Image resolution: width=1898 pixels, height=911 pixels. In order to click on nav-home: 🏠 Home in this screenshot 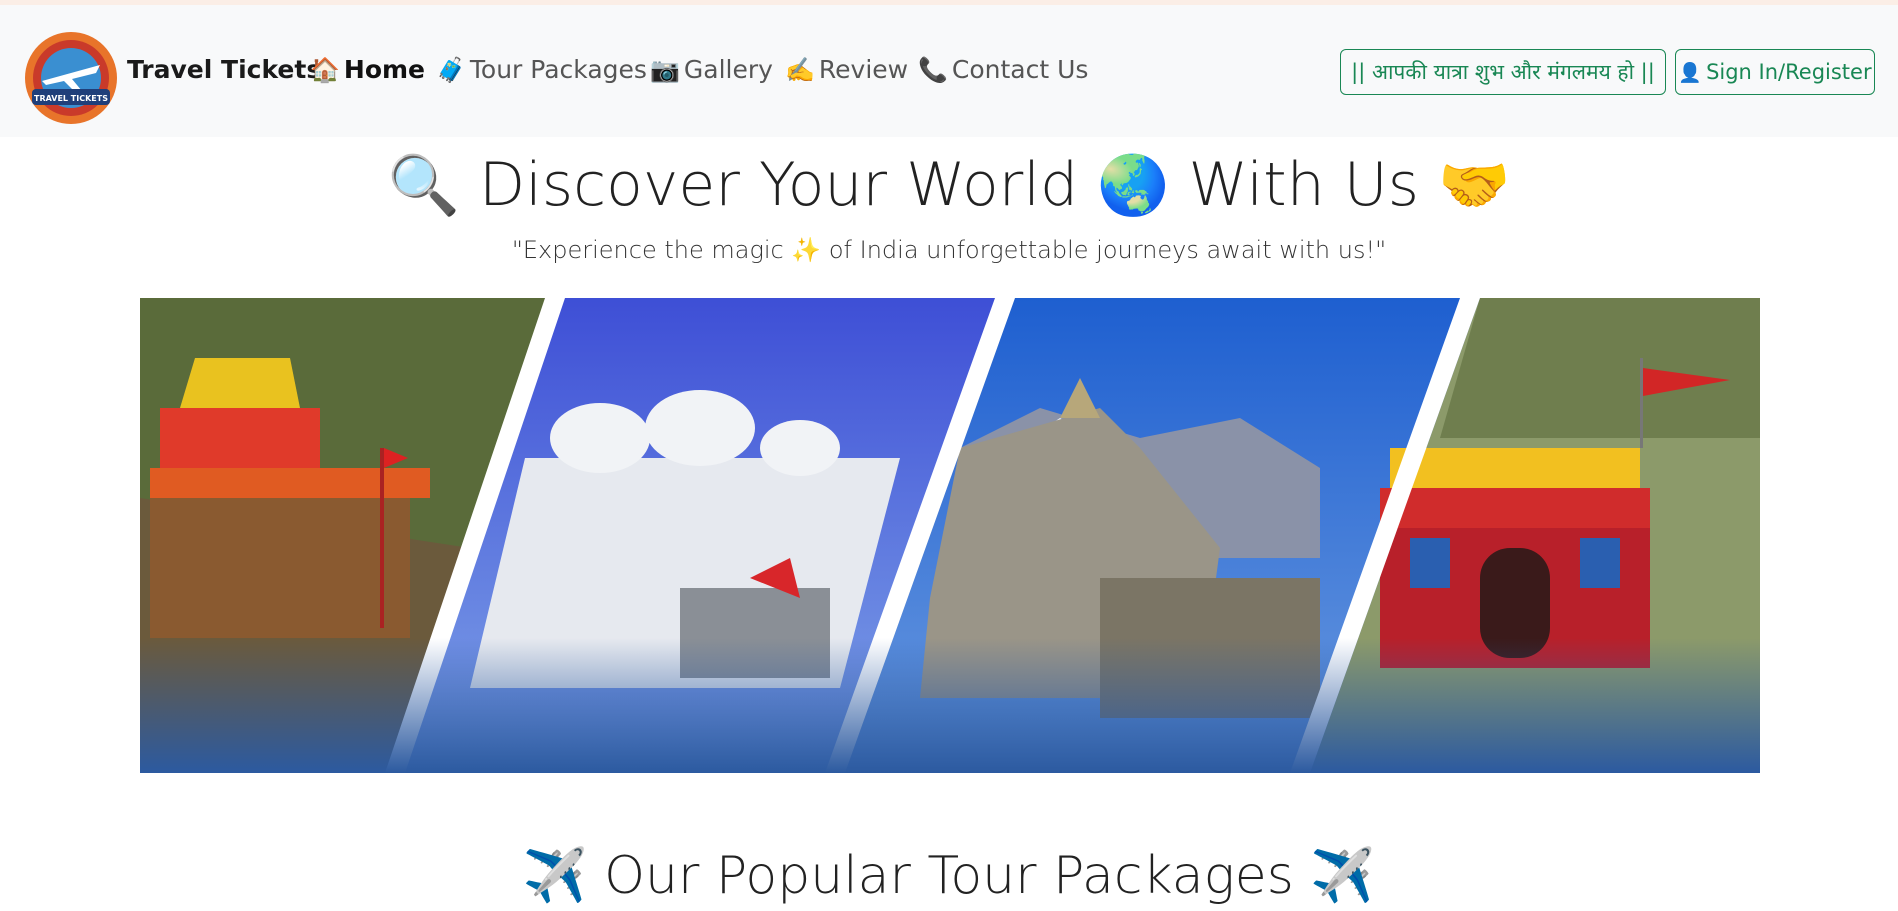, I will do `click(367, 69)`.